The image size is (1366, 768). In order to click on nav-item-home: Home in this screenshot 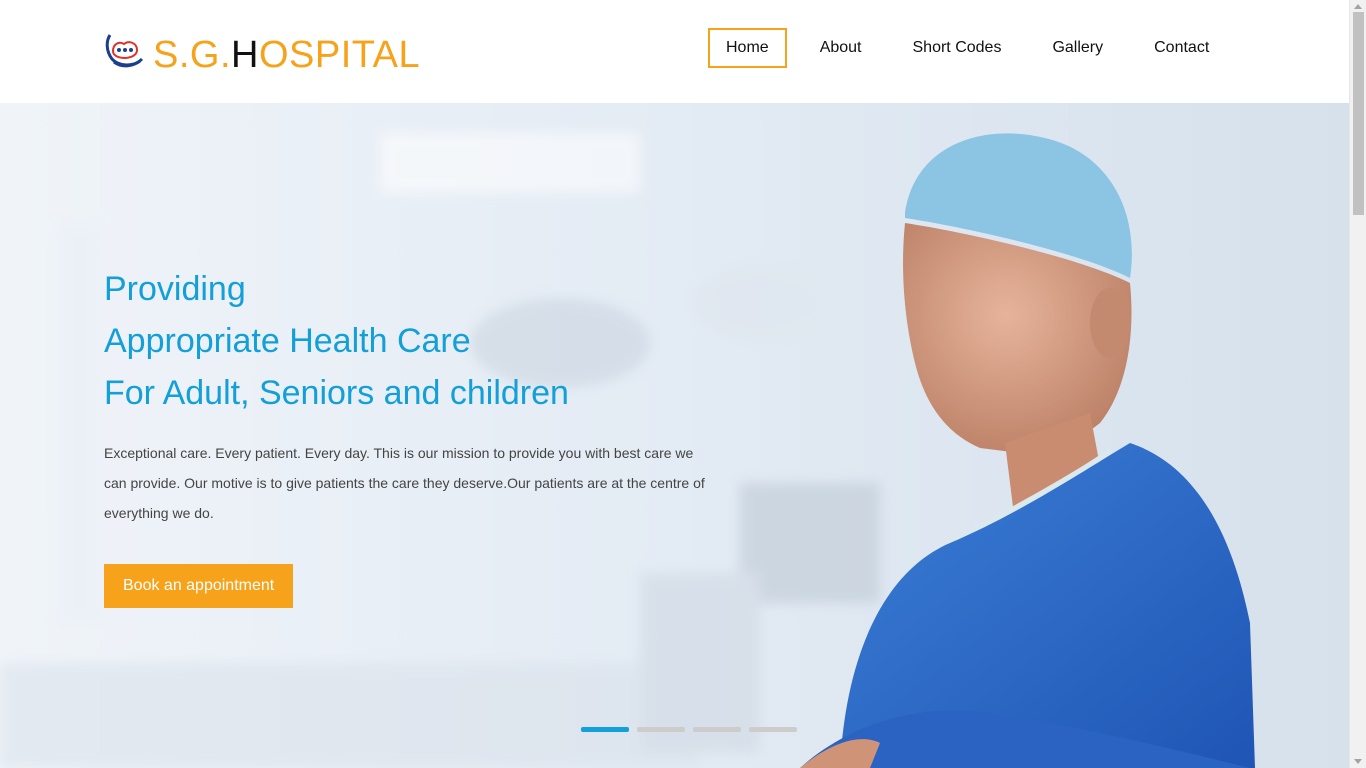, I will do `click(747, 48)`.